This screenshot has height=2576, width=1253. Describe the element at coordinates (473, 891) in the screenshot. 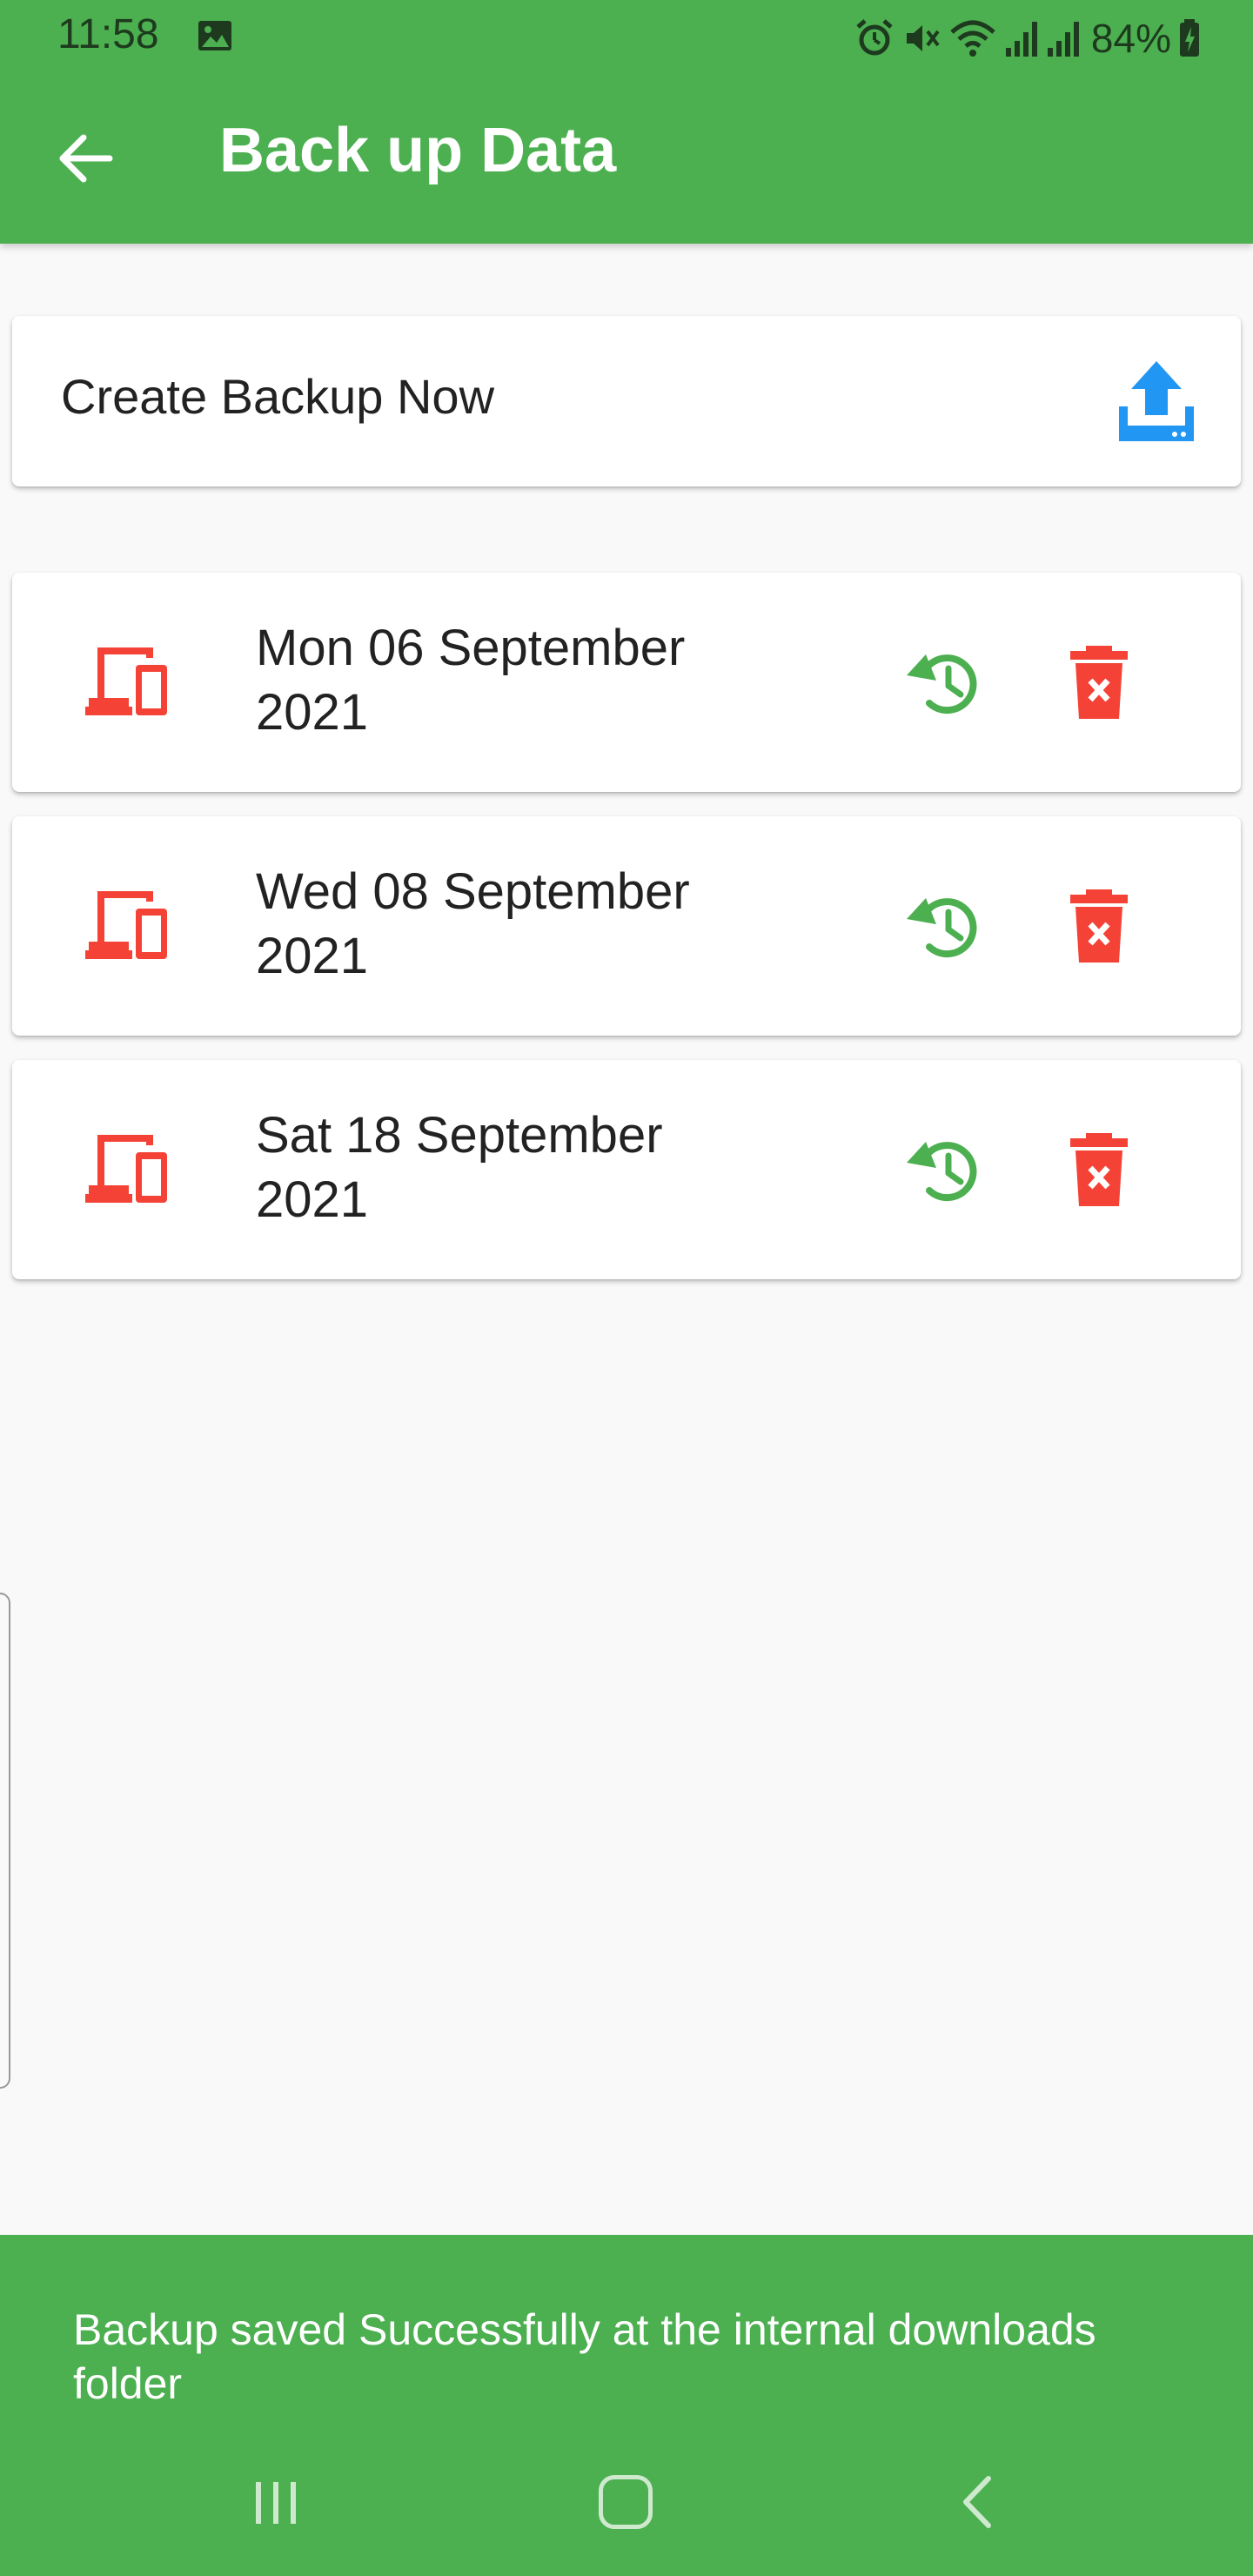

I see `backup-date-line1: Wed 08 September` at that location.